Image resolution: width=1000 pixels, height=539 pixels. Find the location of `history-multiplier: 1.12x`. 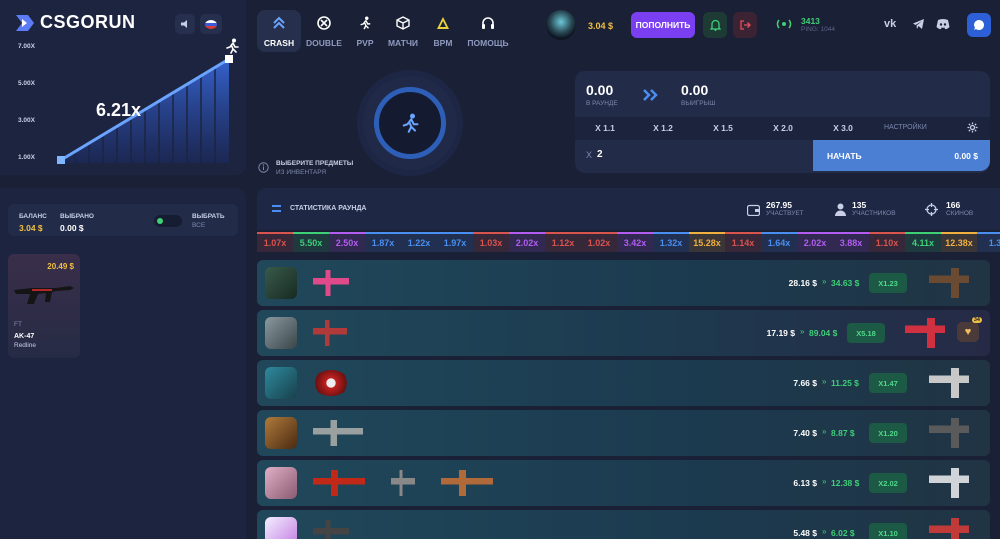

history-multiplier: 1.12x is located at coordinates (563, 242).